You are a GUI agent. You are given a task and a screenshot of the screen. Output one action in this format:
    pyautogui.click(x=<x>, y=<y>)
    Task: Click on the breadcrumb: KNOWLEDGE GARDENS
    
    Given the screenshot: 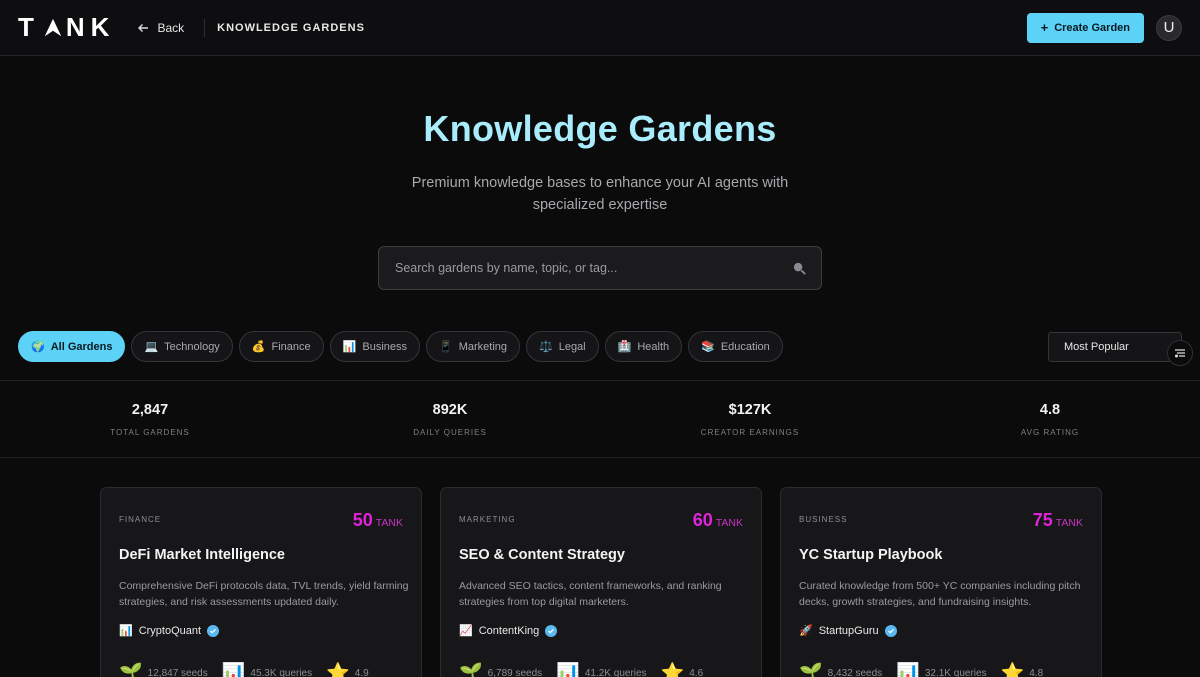 What is the action you would take?
    pyautogui.click(x=291, y=27)
    